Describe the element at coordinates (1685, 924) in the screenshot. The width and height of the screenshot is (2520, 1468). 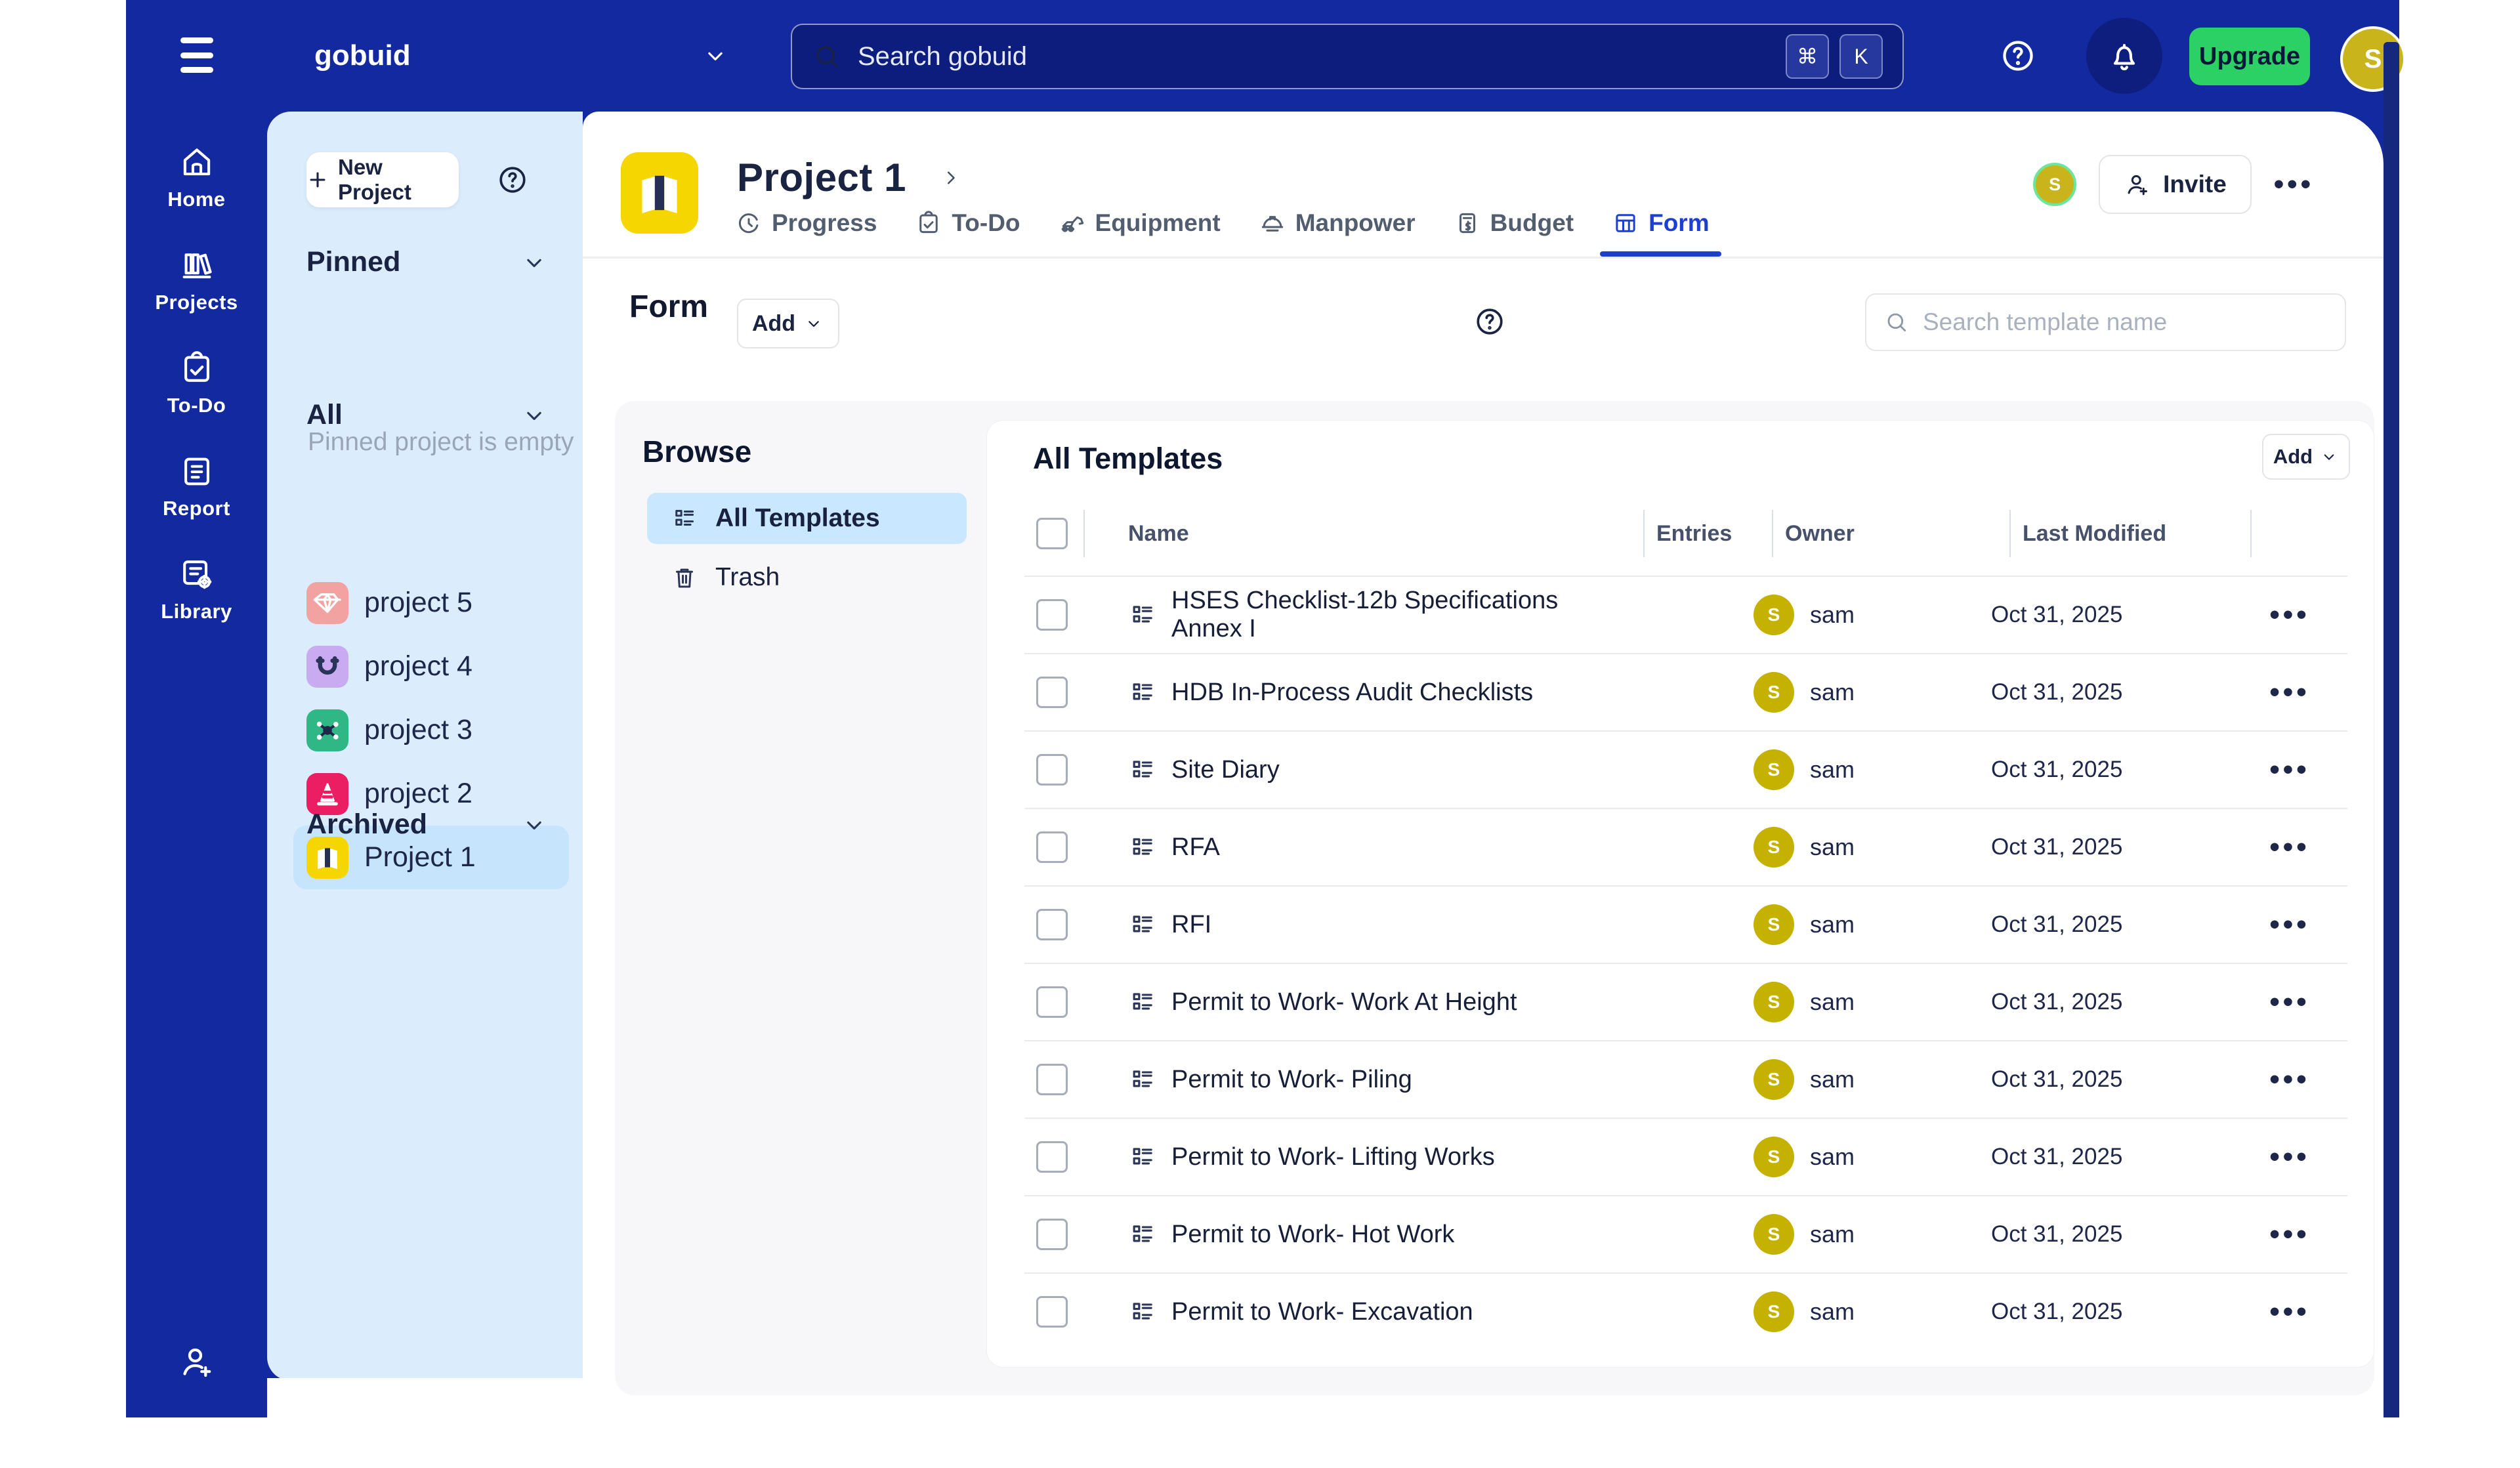
I see `table-row: RFI S sam Oct 31, 2025 •••` at that location.